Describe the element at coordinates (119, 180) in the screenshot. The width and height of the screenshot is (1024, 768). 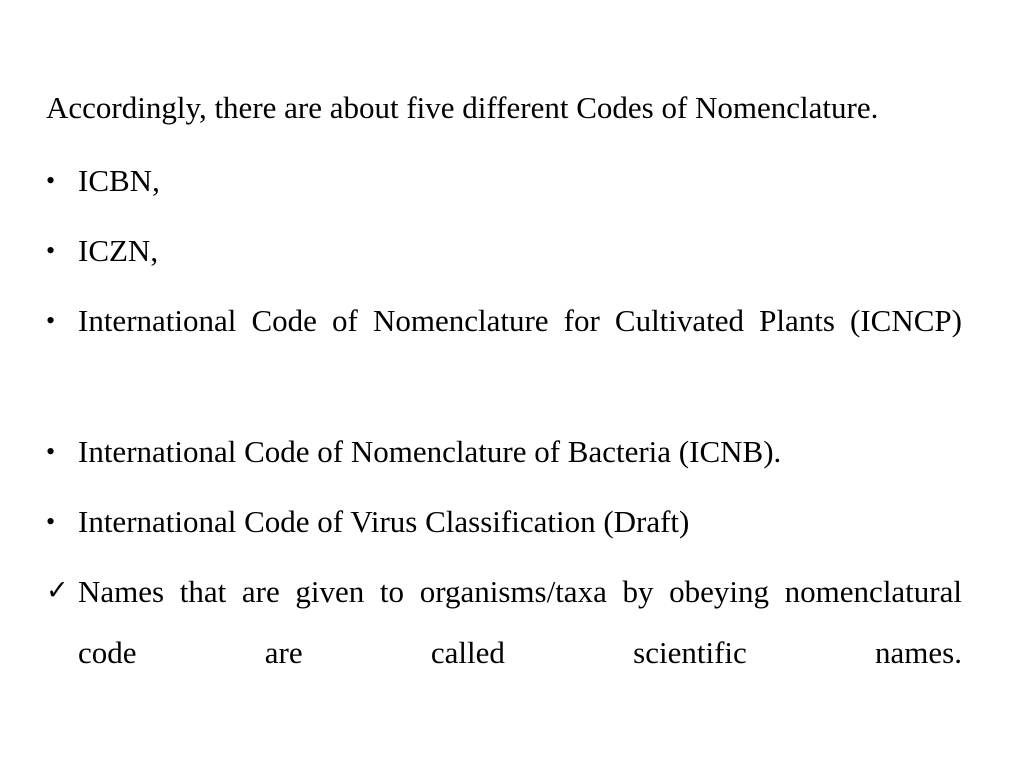
I see `list-item-label: ICBN,` at that location.